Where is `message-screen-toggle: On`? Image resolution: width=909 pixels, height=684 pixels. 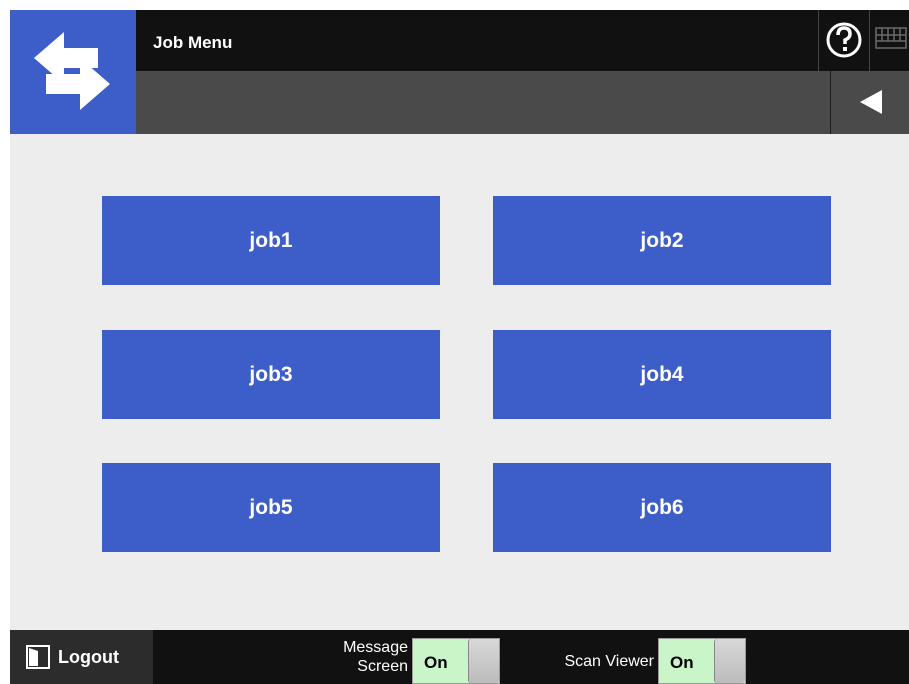 message-screen-toggle: On is located at coordinates (456, 661).